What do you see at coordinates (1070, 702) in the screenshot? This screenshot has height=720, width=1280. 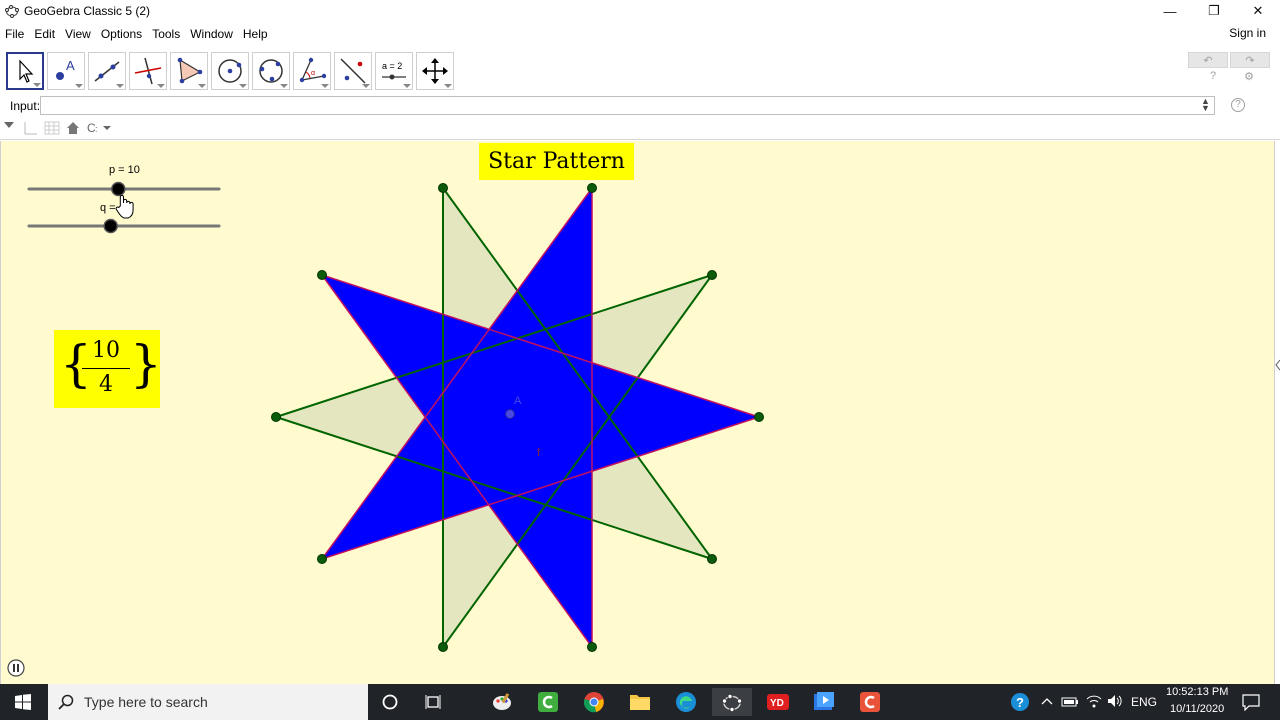 I see `battery-icon` at bounding box center [1070, 702].